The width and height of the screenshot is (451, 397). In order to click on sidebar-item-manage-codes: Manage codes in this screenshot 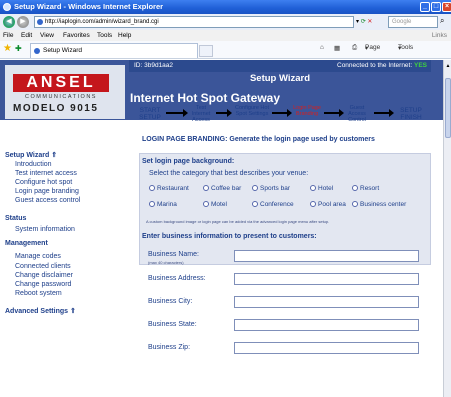, I will do `click(38, 256)`.